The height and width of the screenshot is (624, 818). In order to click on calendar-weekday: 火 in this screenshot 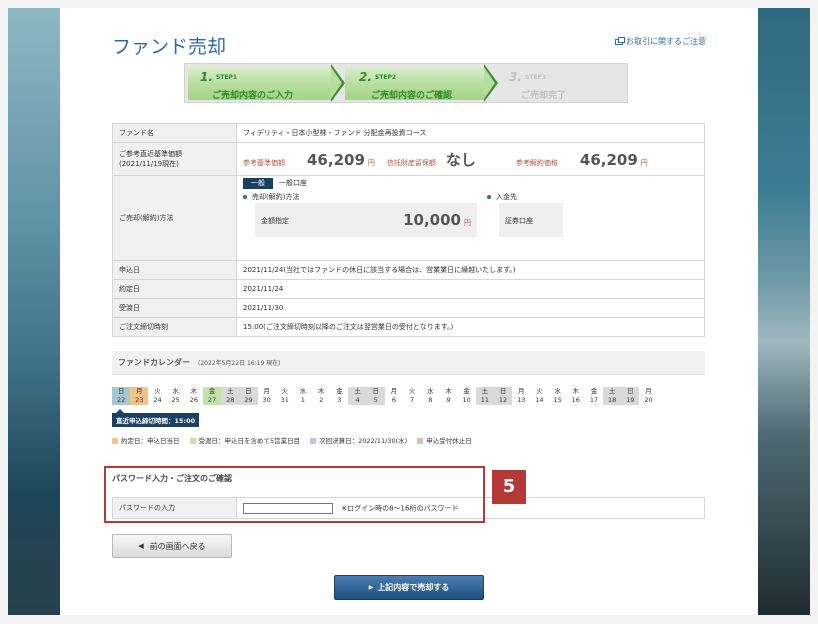, I will do `click(412, 391)`.